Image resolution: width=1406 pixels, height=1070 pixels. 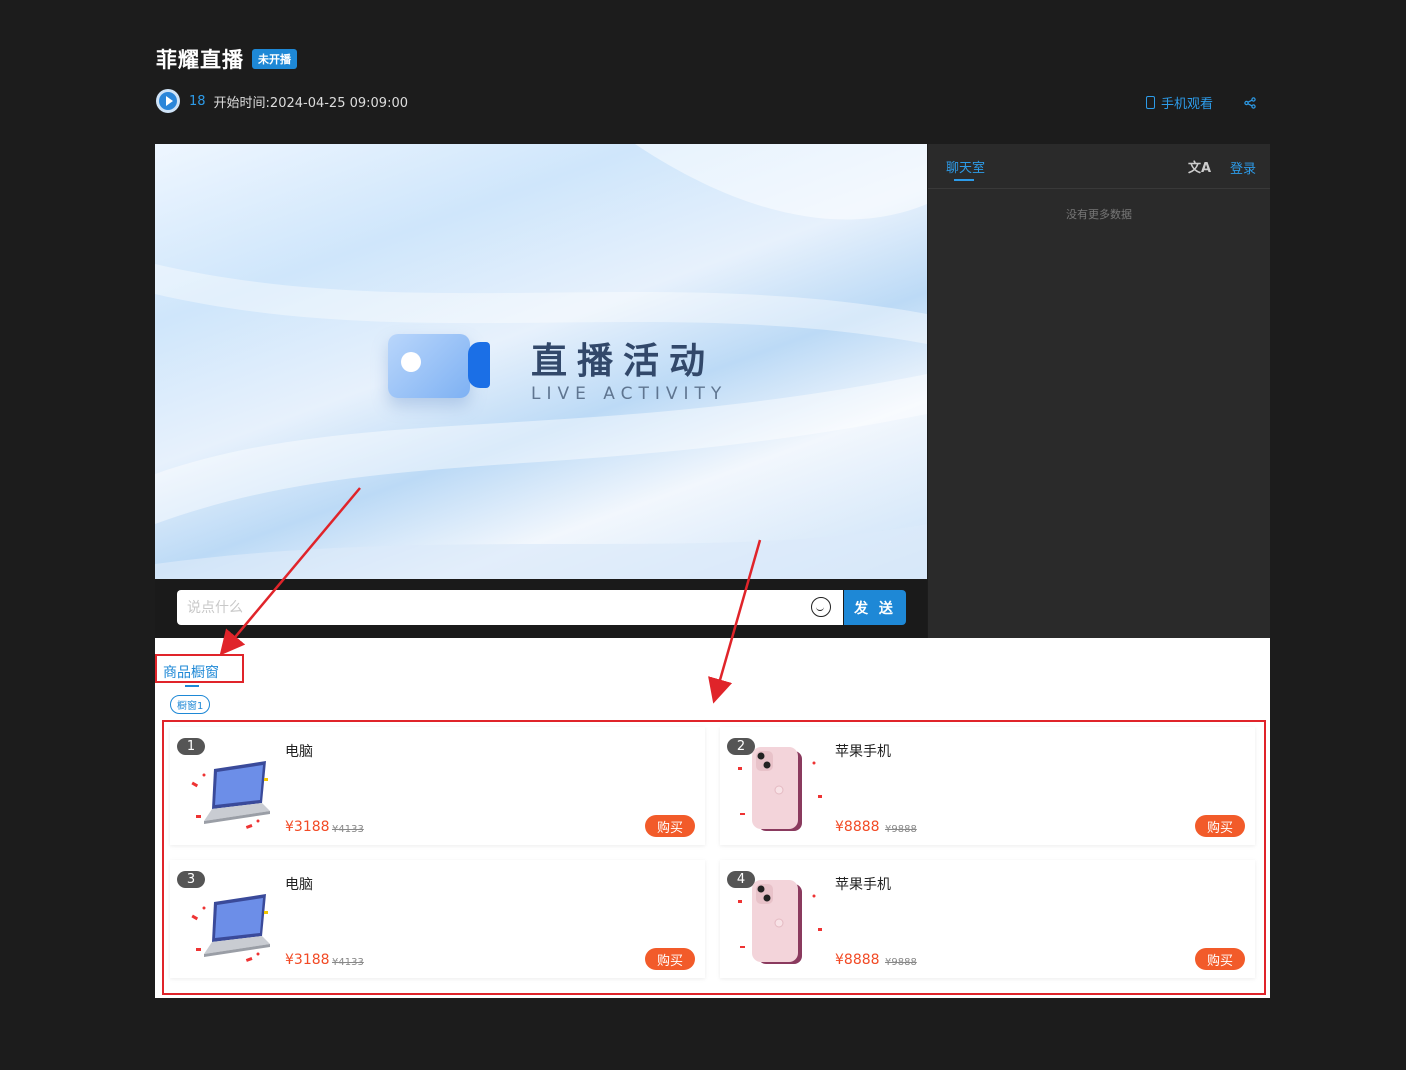 I want to click on video-title-cn: 直播活动, so click(x=623, y=361).